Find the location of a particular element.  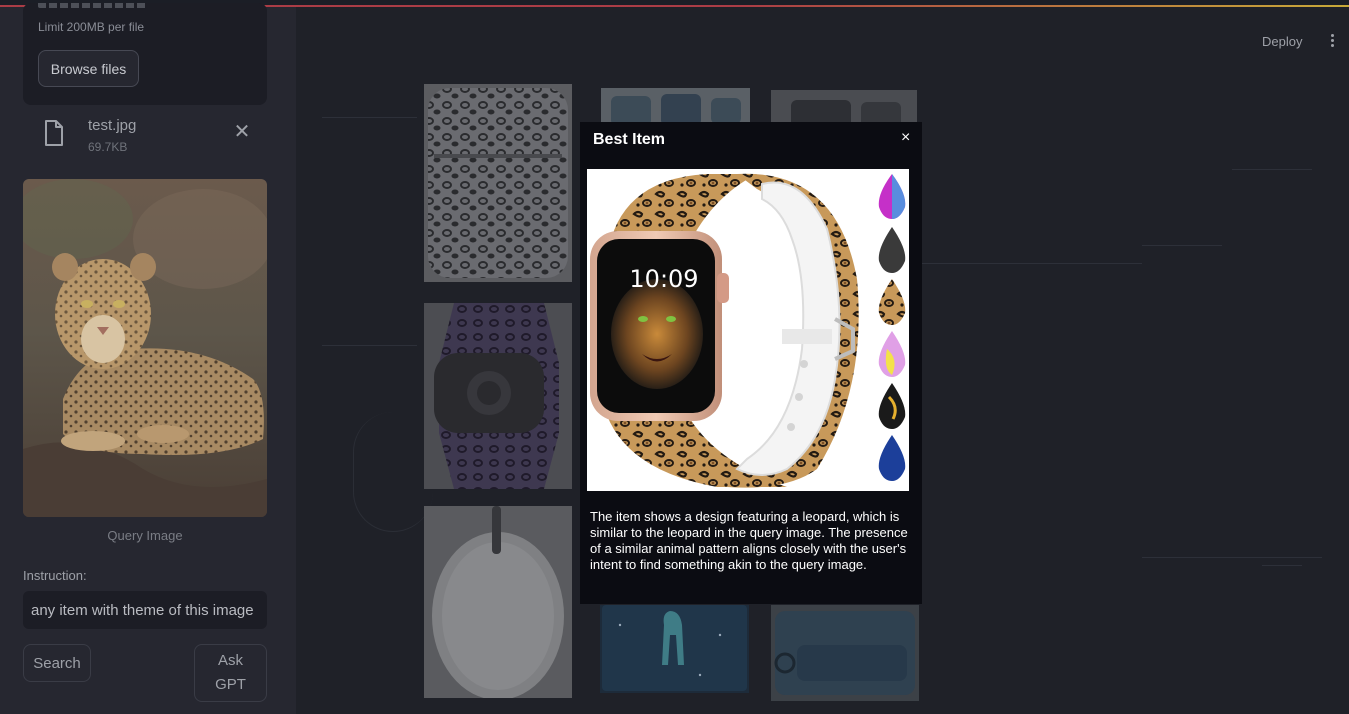

instruction-input is located at coordinates (145, 610).